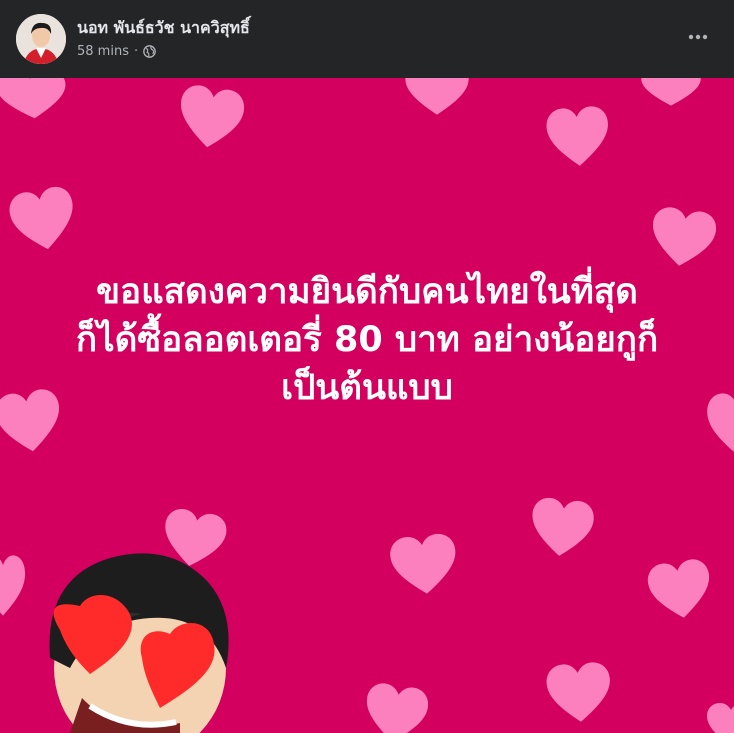  What do you see at coordinates (367, 292) in the screenshot?
I see `message-line: ขอแสดงความยินดีกับคนไทยในที่สุด` at bounding box center [367, 292].